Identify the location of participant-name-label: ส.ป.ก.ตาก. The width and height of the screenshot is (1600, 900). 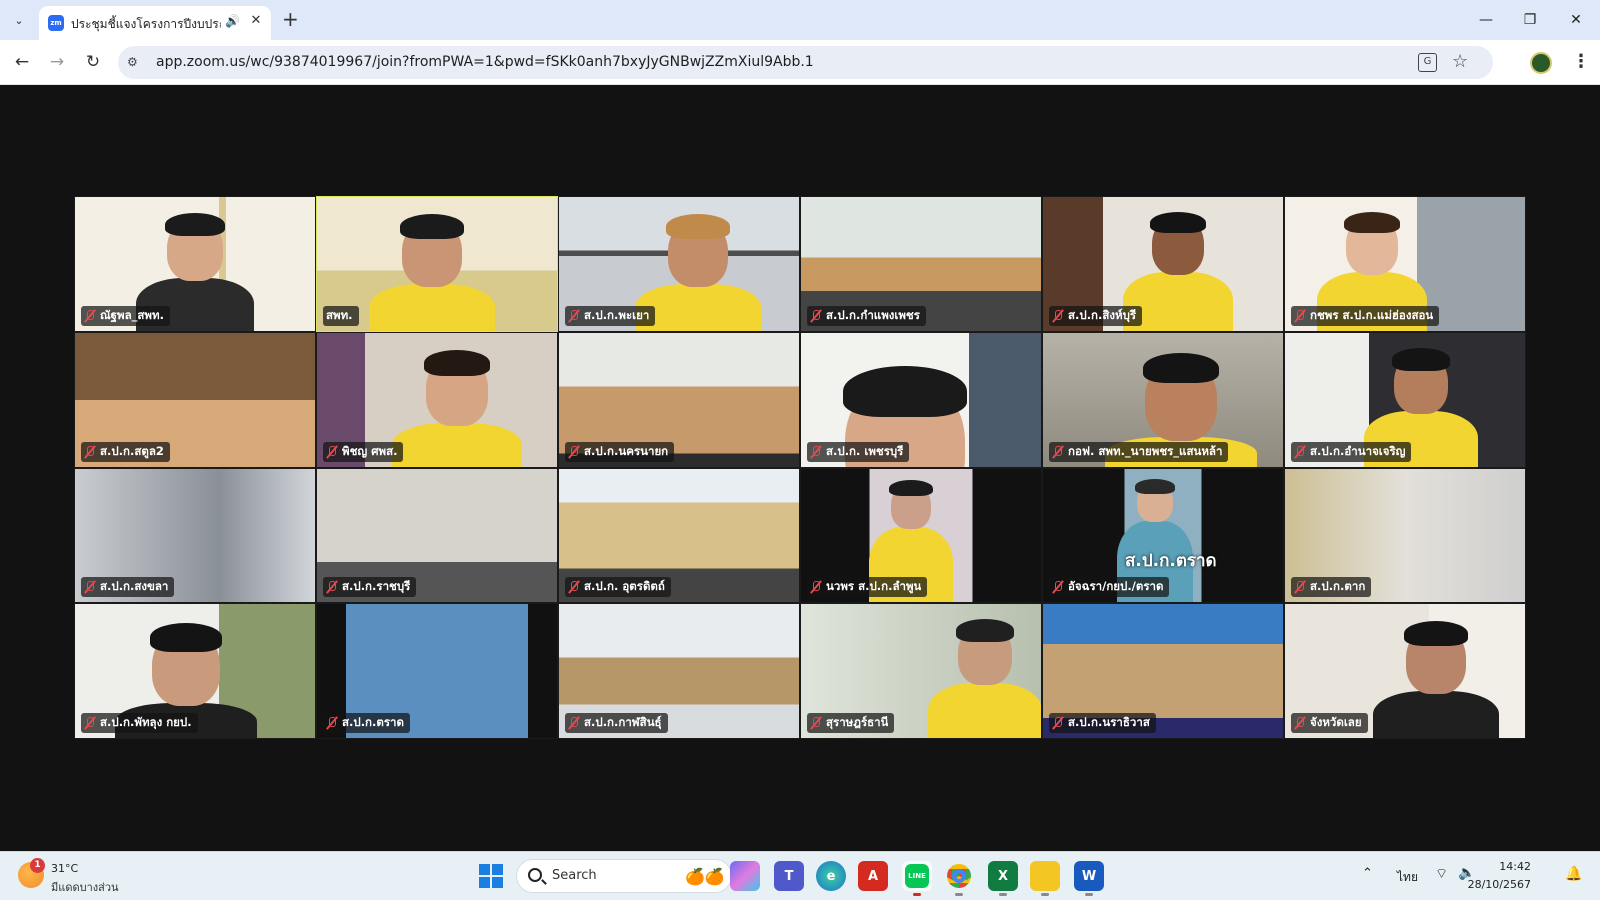
(1331, 587).